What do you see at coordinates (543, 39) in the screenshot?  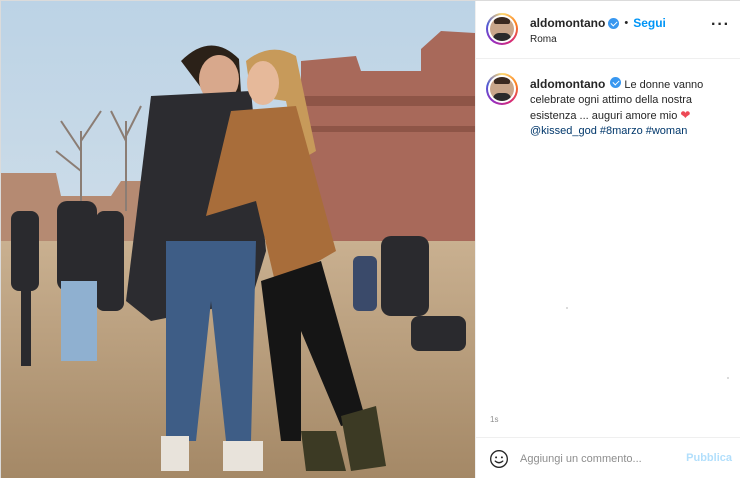 I see `location-link: Roma` at bounding box center [543, 39].